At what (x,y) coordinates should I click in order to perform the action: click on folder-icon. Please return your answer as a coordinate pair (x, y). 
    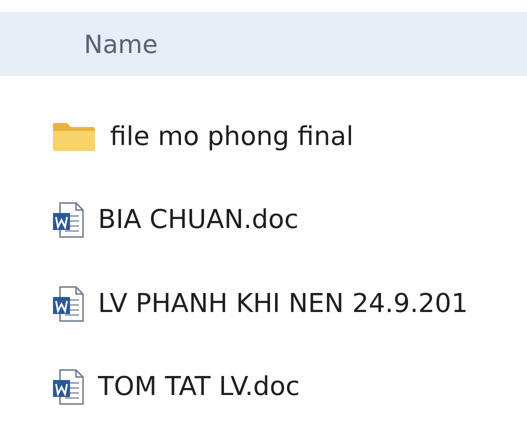
    Looking at the image, I should click on (74, 137).